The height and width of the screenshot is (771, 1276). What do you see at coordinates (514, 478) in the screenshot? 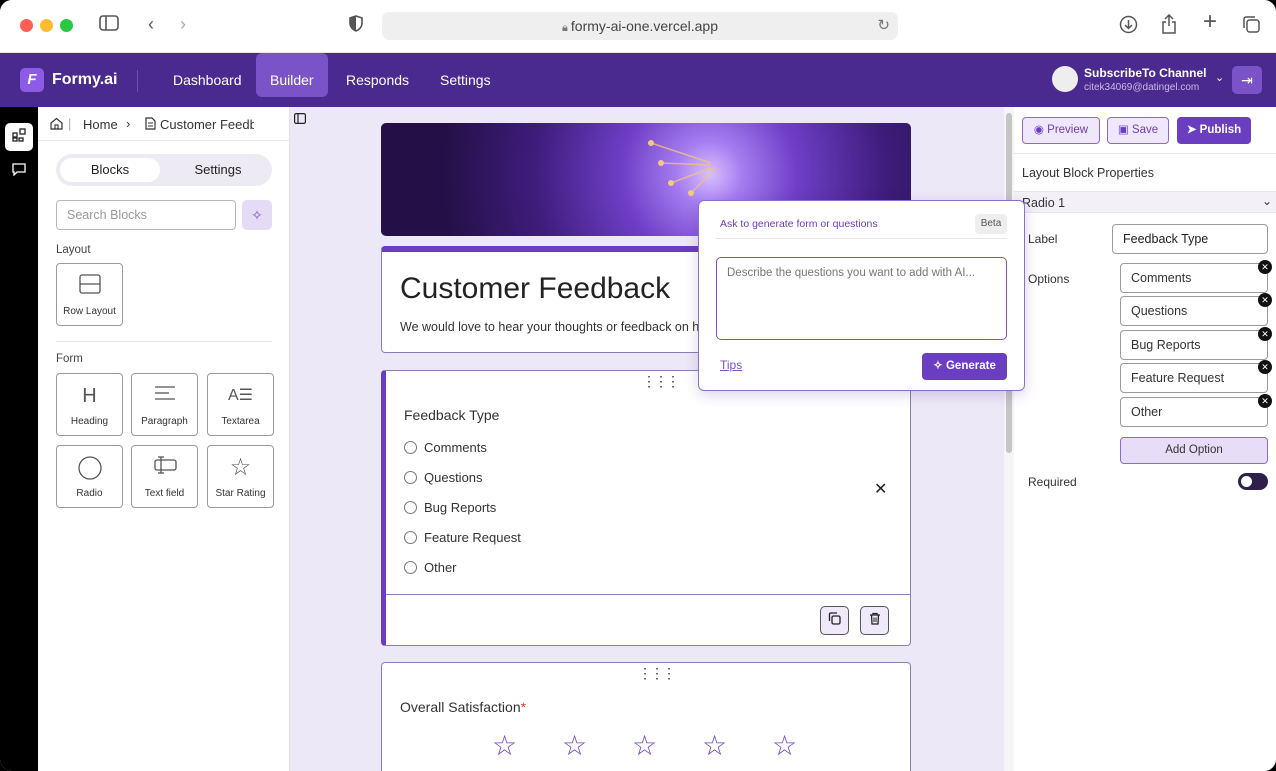
I see `radio-option: Questions` at bounding box center [514, 478].